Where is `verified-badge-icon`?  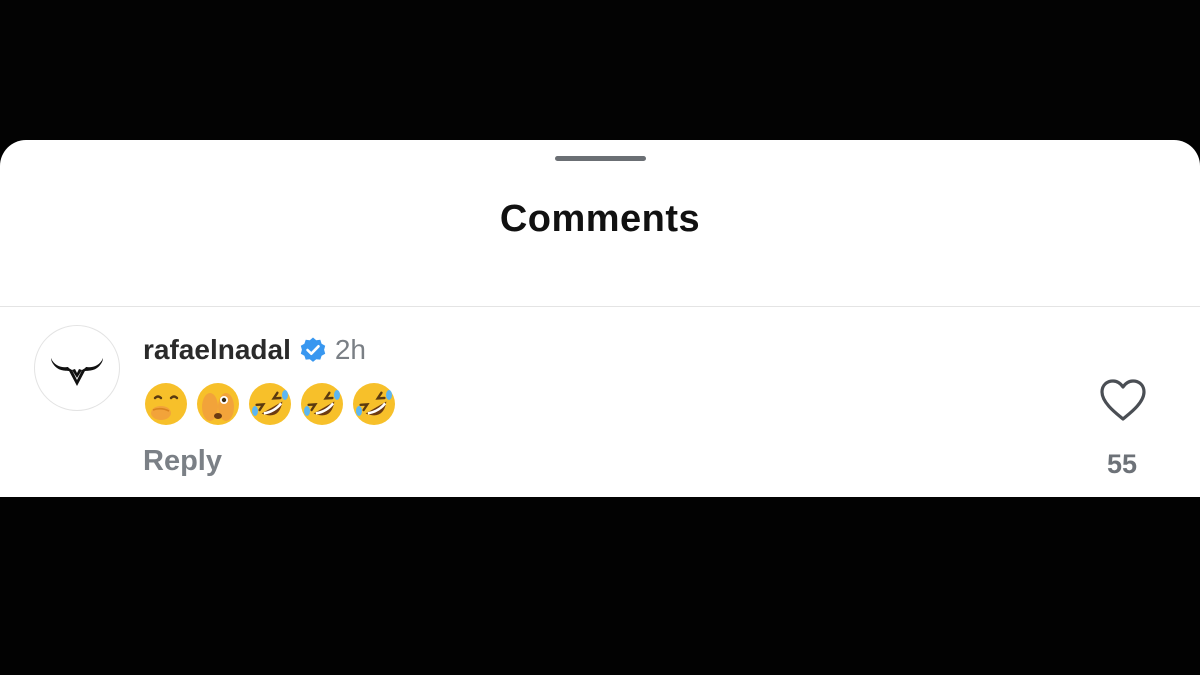
verified-badge-icon is located at coordinates (313, 349).